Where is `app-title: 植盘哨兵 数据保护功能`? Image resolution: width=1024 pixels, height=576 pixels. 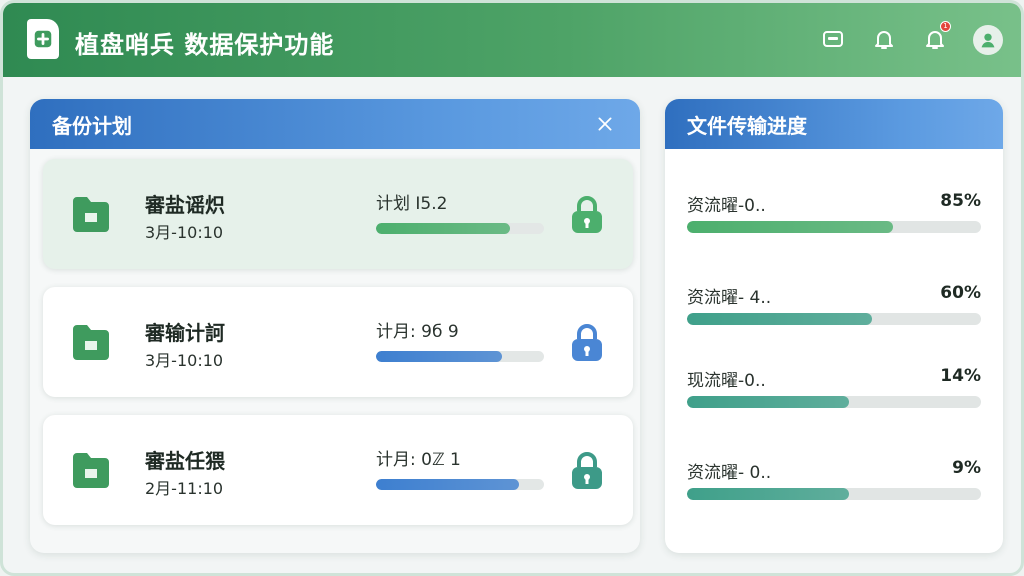 app-title: 植盘哨兵 数据保护功能 is located at coordinates (205, 45).